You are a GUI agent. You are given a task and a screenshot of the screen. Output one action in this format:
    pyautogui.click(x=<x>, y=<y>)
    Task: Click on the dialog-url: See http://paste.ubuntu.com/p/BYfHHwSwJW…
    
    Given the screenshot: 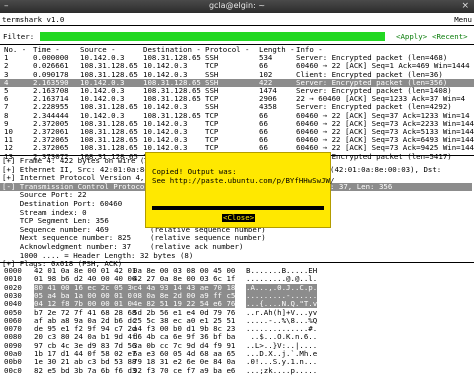 What is the action you would take?
    pyautogui.click(x=243, y=180)
    